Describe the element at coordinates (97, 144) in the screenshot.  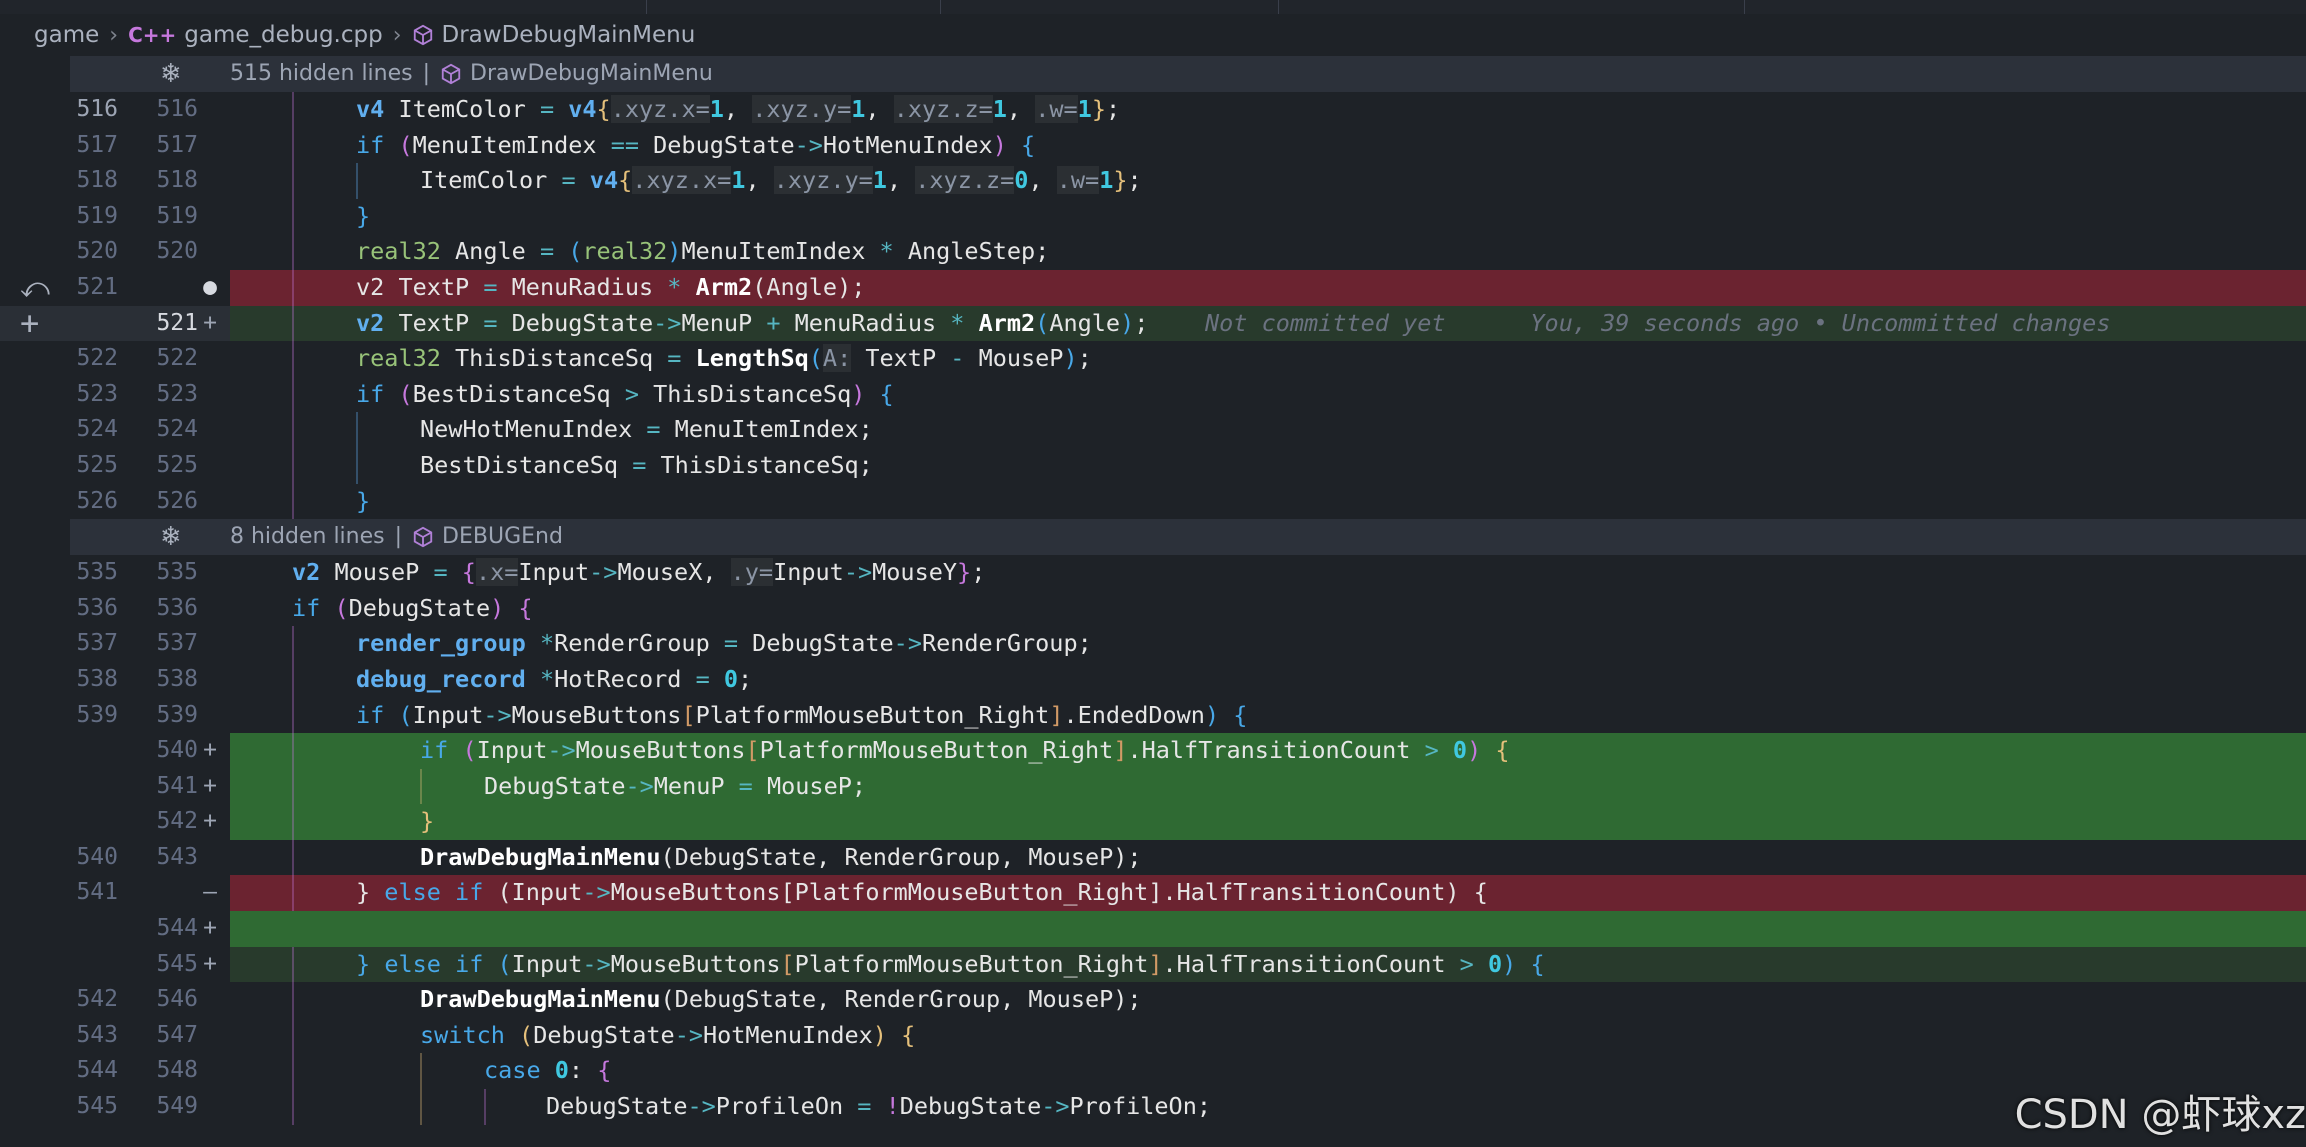
I see `line-number-original: 517` at that location.